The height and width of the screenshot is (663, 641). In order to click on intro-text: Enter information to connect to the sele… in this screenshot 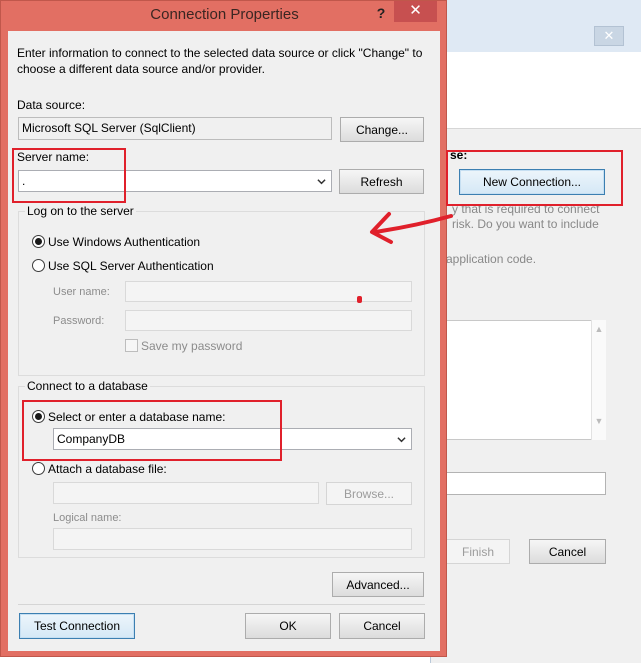, I will do `click(220, 61)`.